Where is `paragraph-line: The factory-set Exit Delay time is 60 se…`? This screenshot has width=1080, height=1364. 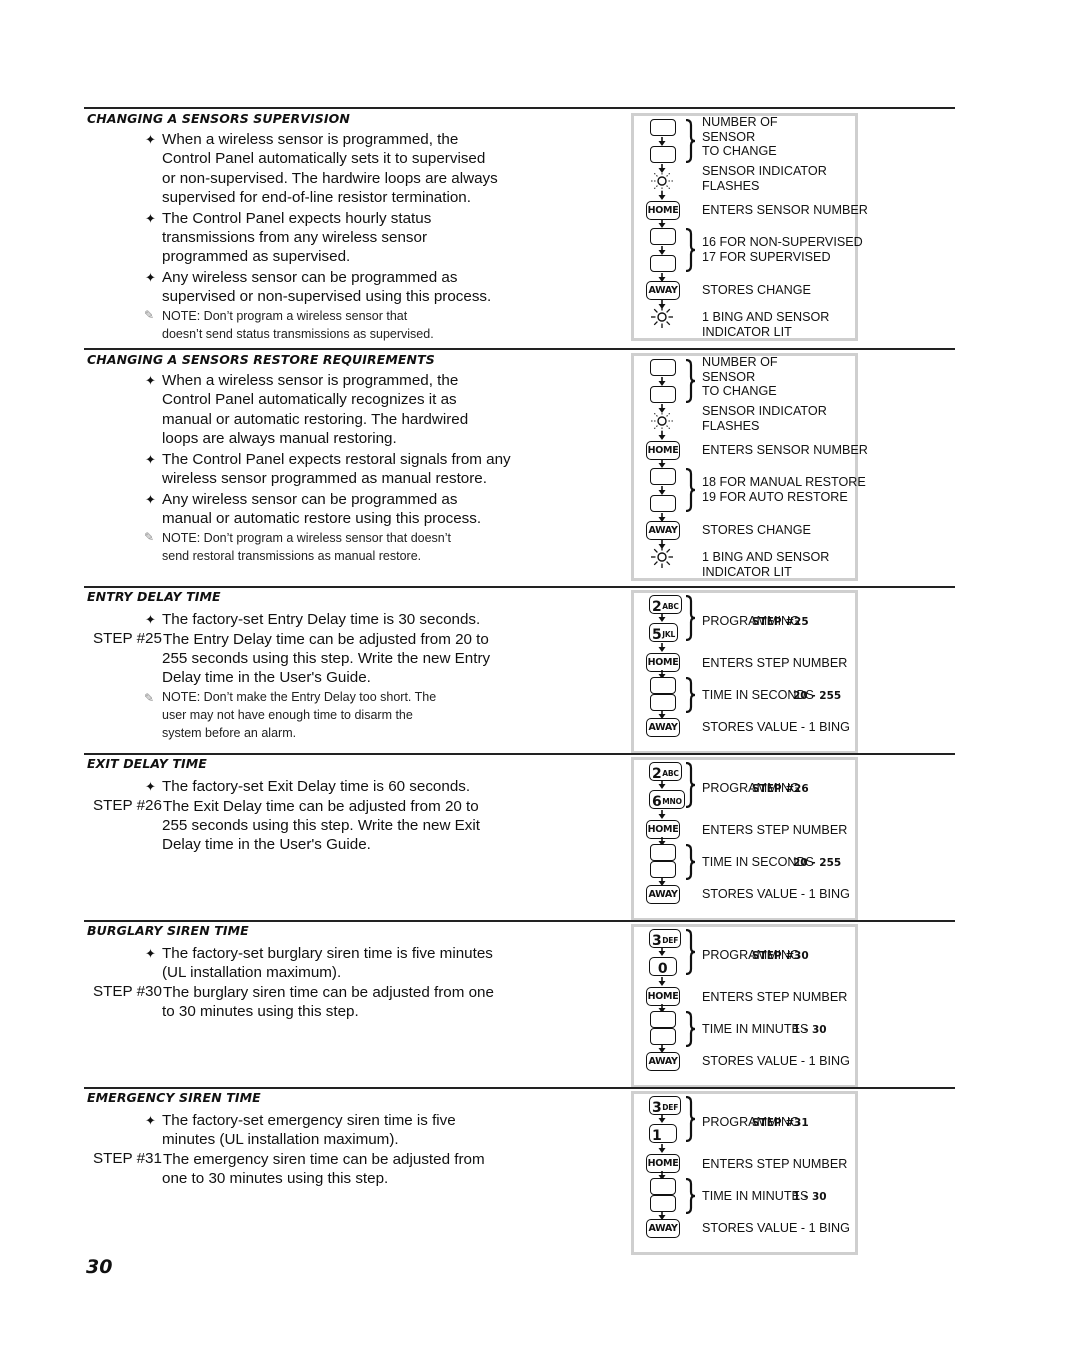
paragraph-line: The factory-set Exit Delay time is 60 se… is located at coordinates (316, 786).